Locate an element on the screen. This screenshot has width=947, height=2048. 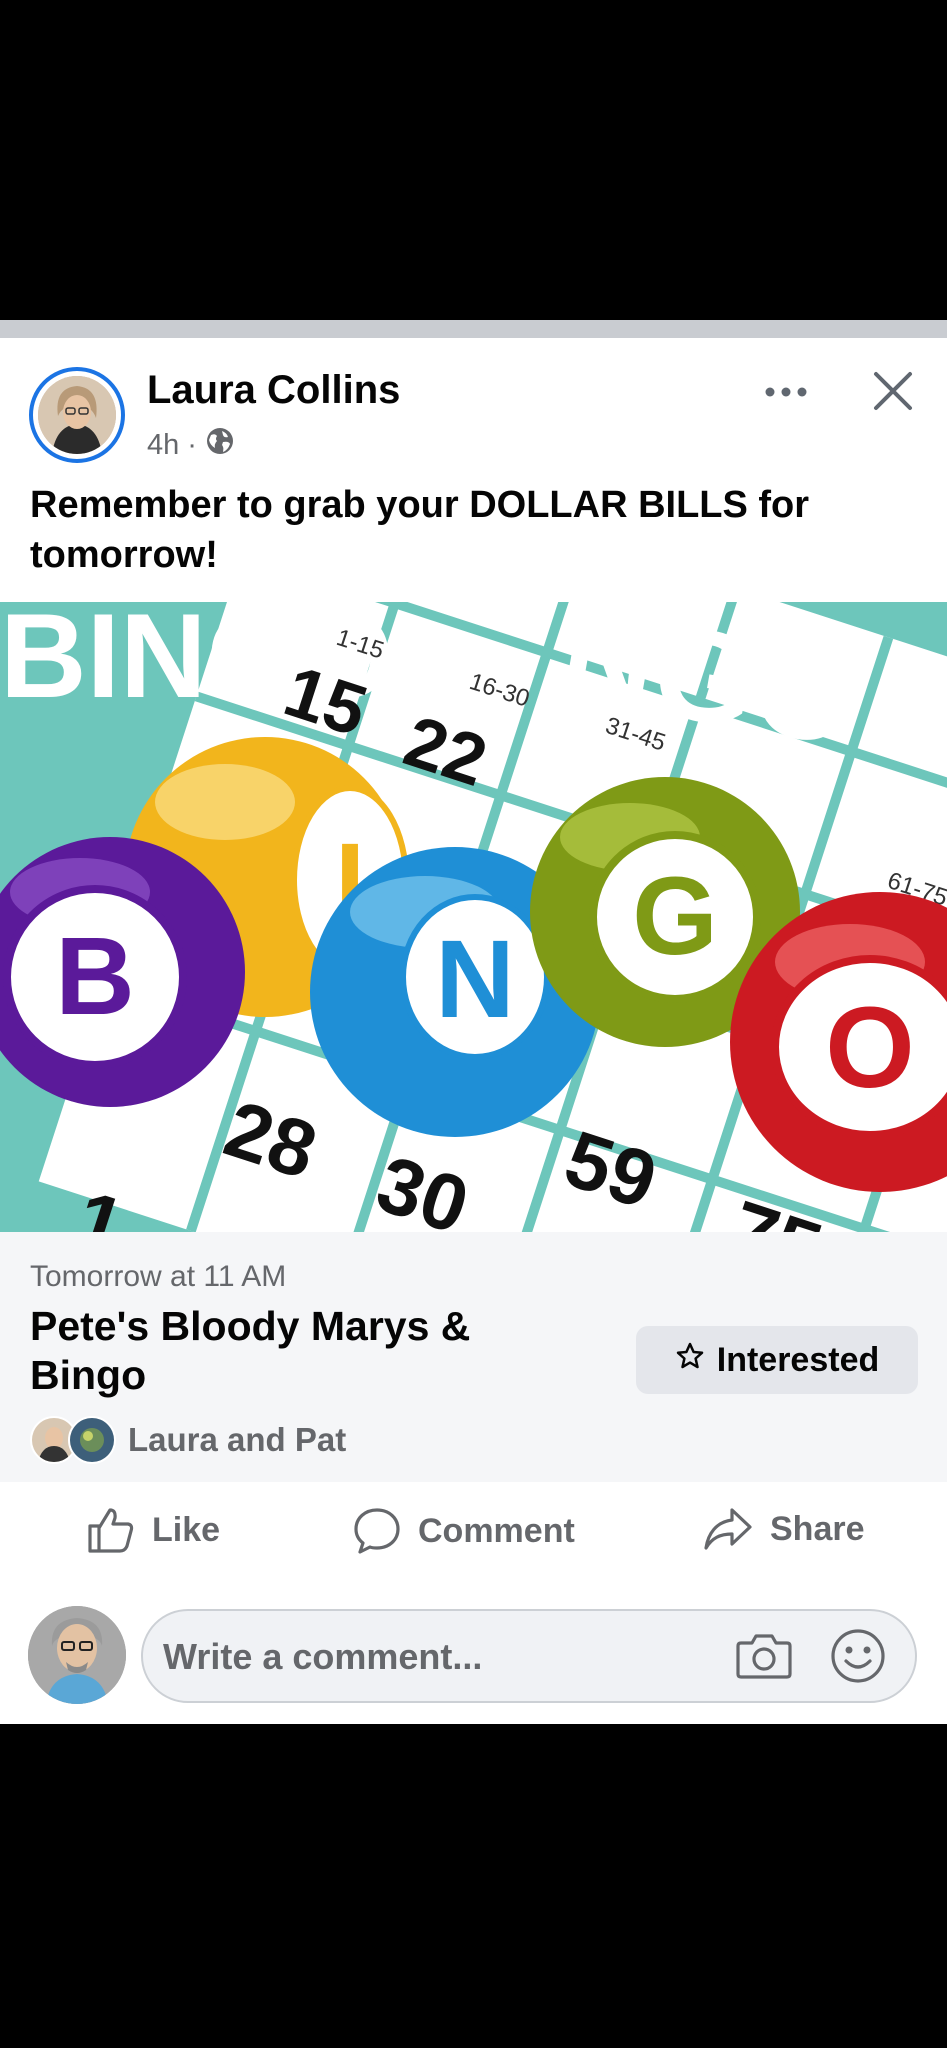
svg-text: B is located at coordinates (94, 976).